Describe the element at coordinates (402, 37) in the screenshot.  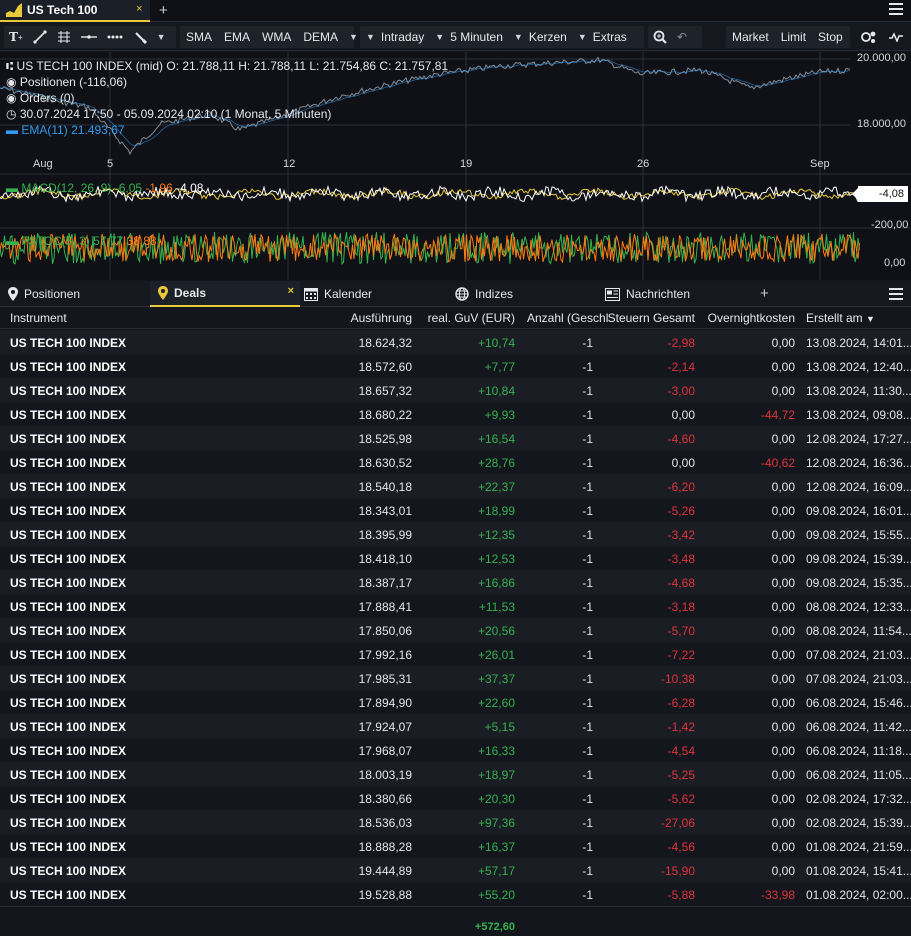
I see `period-select: Intraday` at that location.